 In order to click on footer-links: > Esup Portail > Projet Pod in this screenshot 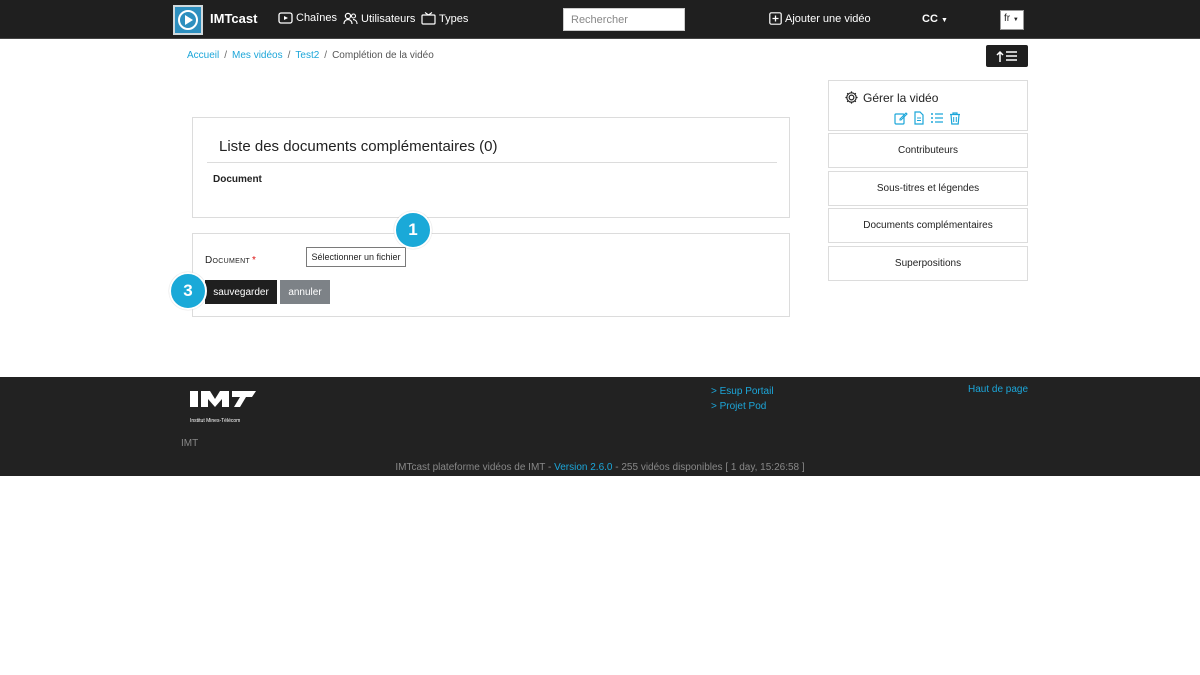, I will do `click(742, 399)`.